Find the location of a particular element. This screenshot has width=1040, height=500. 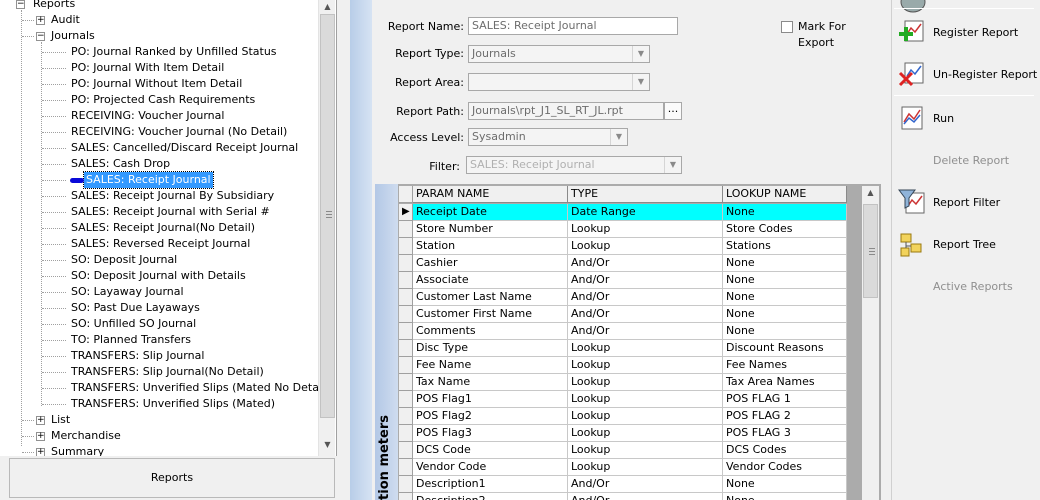

grid-cell: Customer First Name is located at coordinates (490, 314).